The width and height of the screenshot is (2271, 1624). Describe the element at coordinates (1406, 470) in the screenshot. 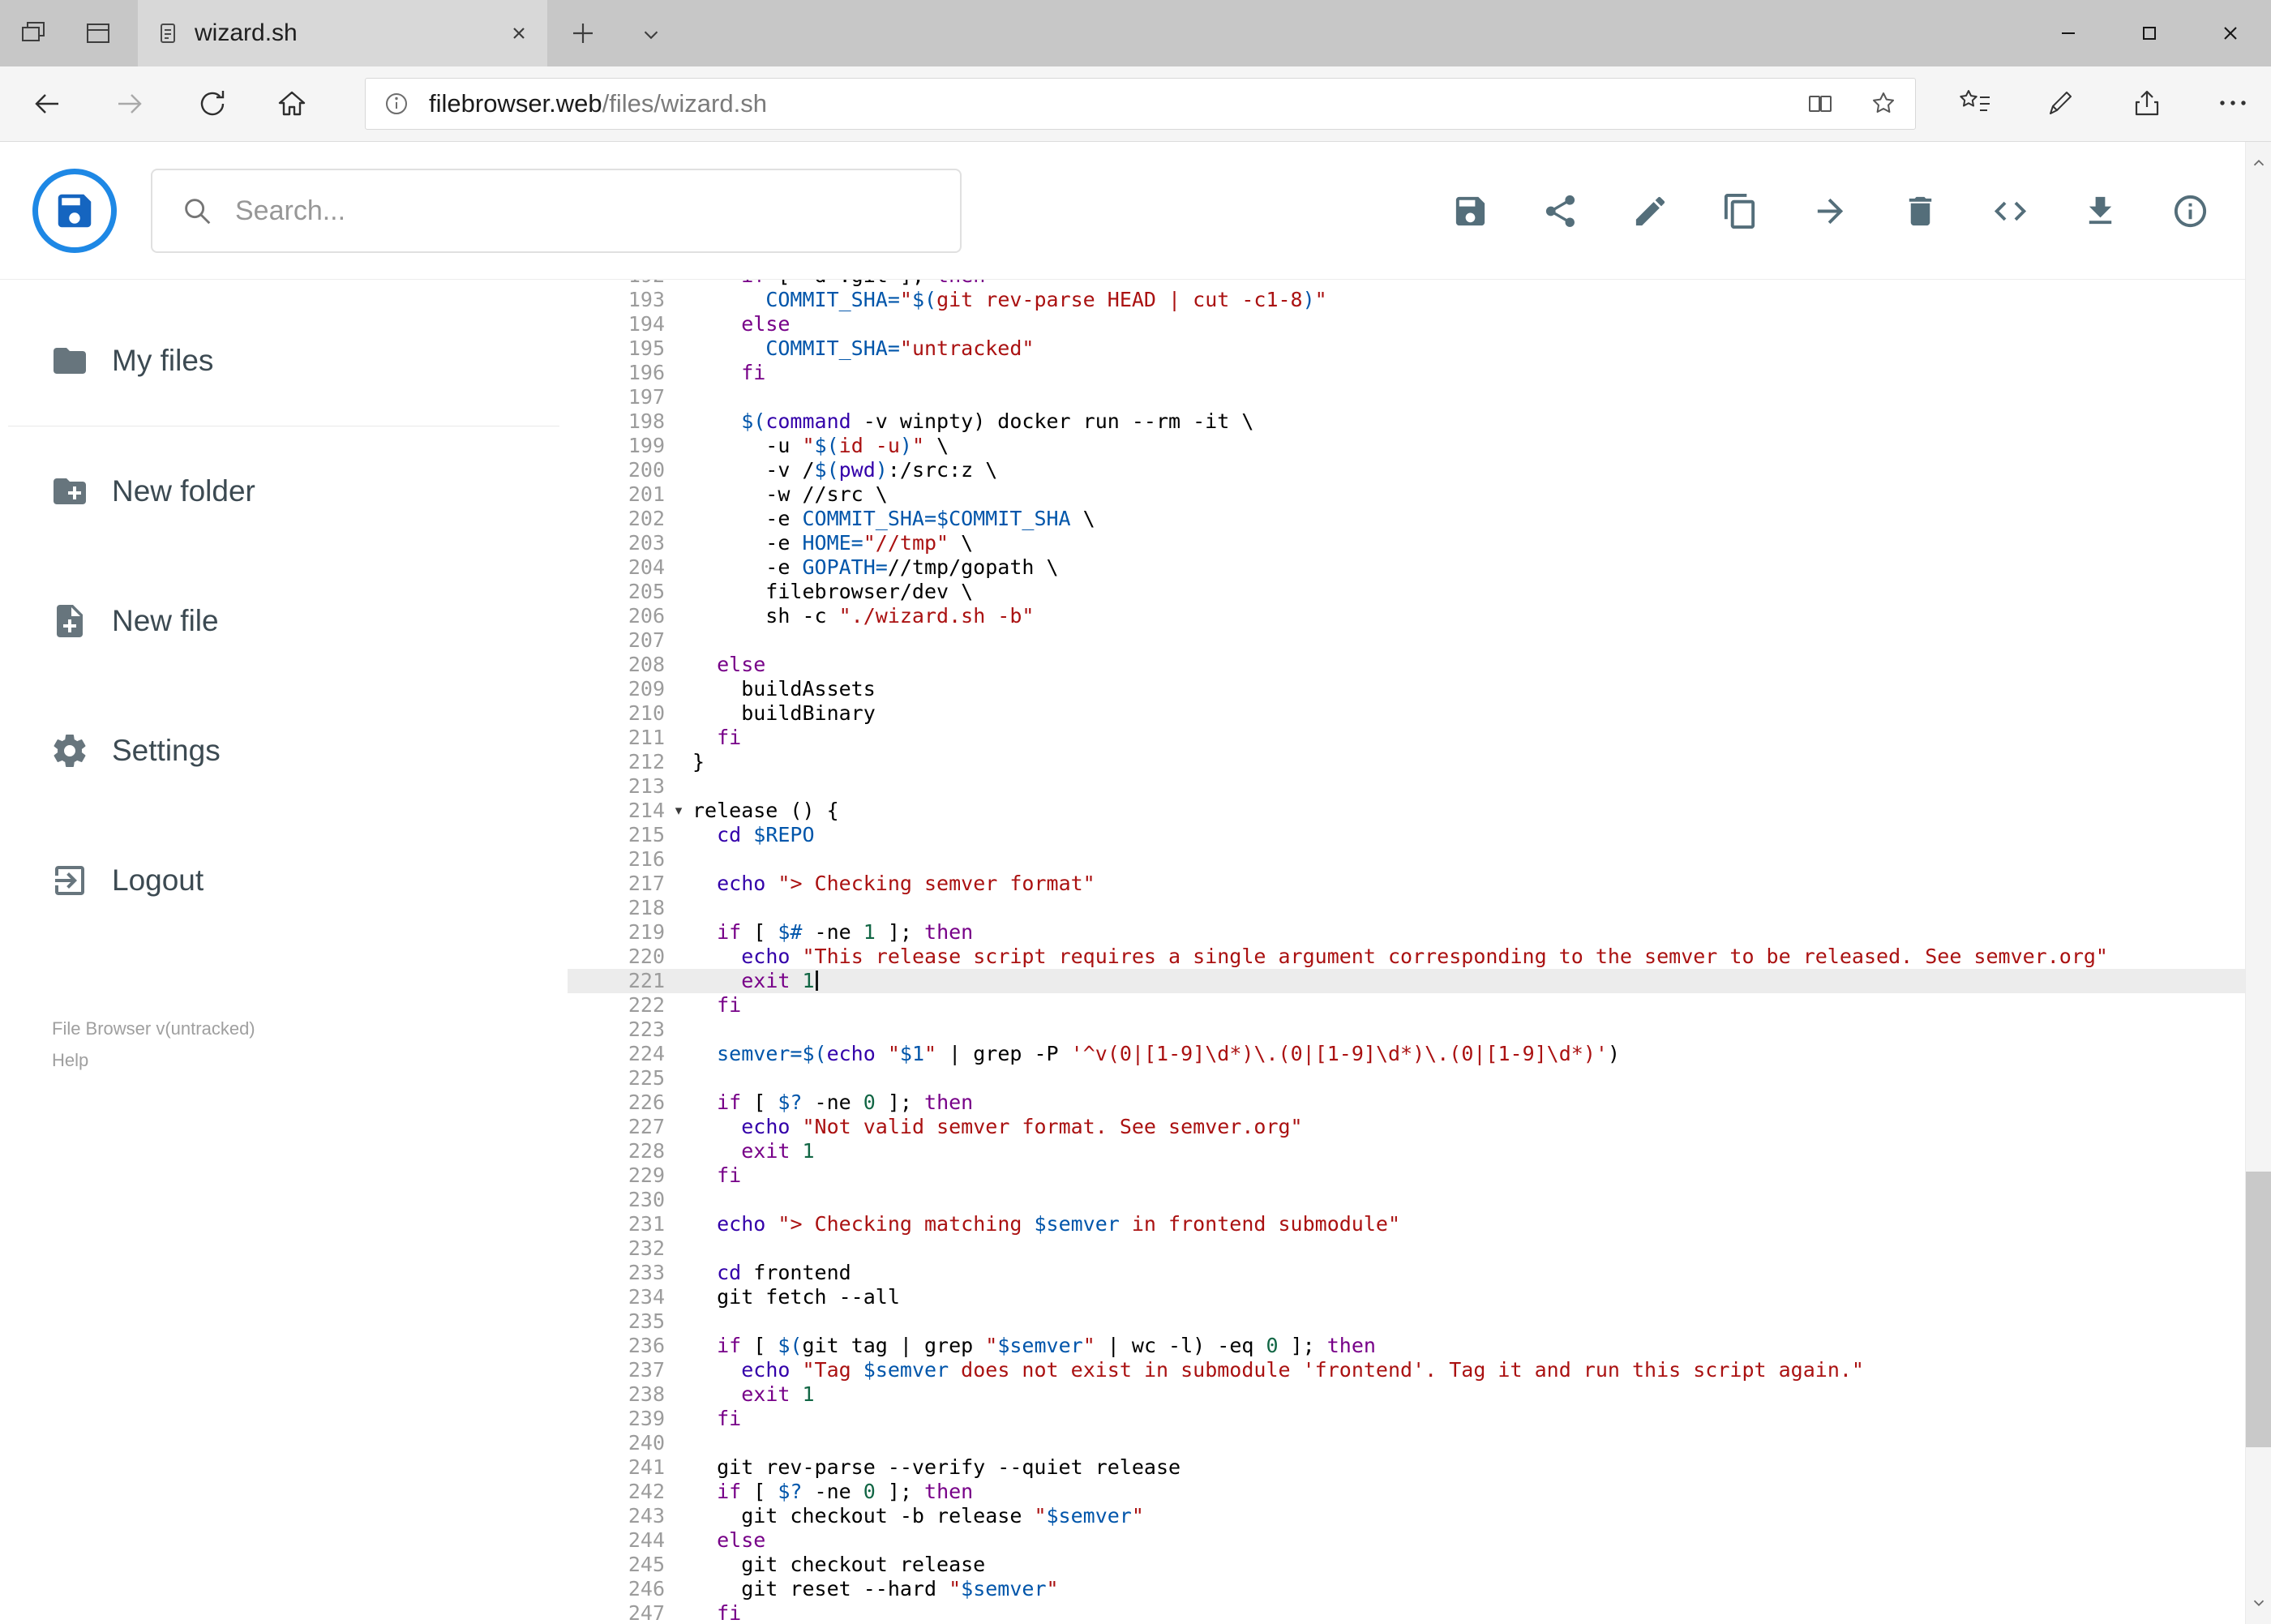

I see `code-line: 200 -v /$(pwd):/src:z \` at that location.